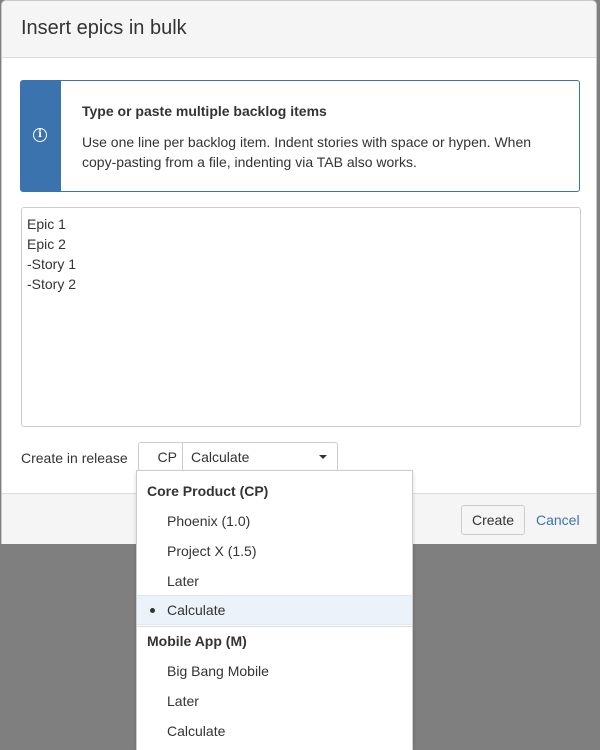  Describe the element at coordinates (52, 264) in the screenshot. I see `textarea-line: -Story 1` at that location.